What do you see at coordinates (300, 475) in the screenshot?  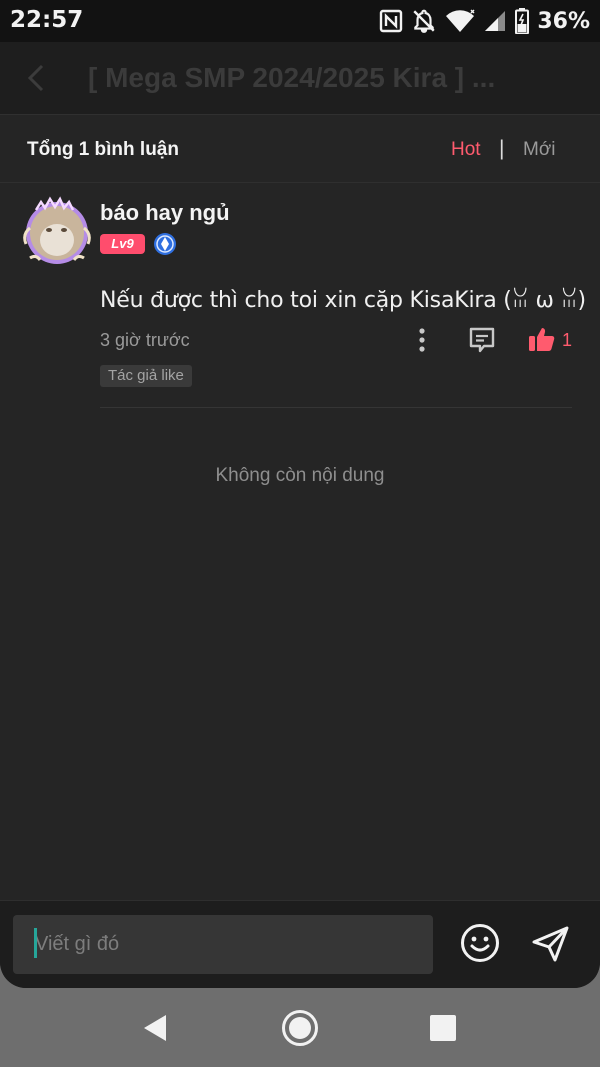 I see `empty-state-text: Không còn nội dung` at bounding box center [300, 475].